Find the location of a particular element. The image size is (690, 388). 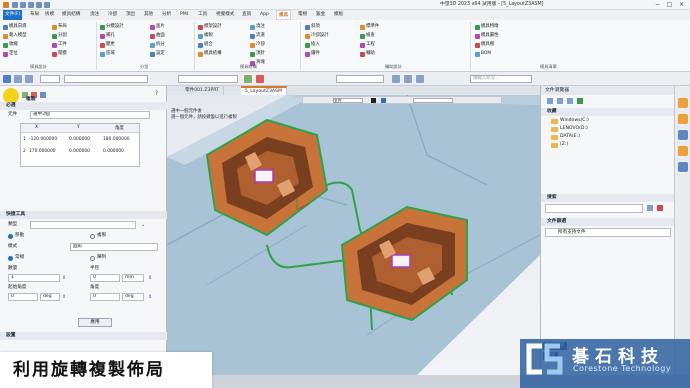

search-icon is located at coordinates (650, 208).